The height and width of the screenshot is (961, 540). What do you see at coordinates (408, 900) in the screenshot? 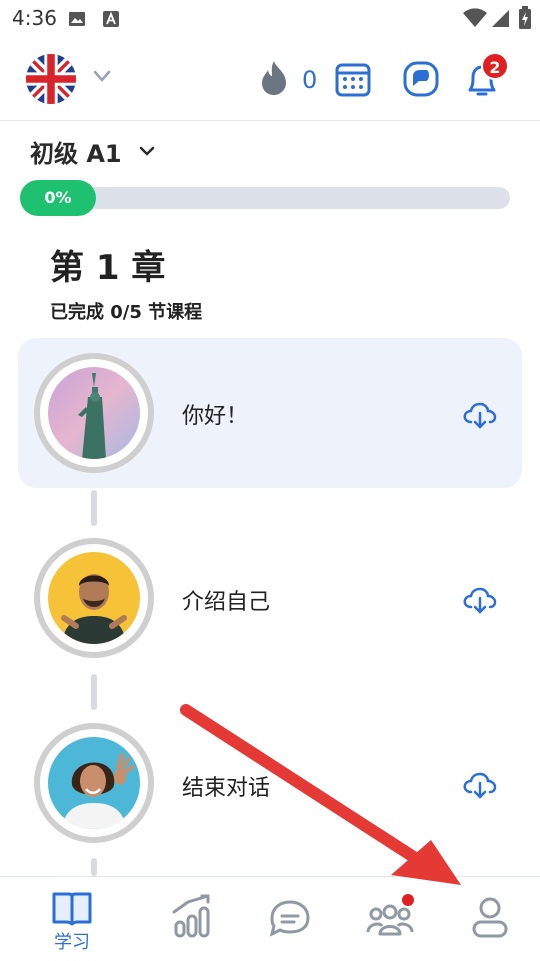
I see `community-notification-dot` at bounding box center [408, 900].